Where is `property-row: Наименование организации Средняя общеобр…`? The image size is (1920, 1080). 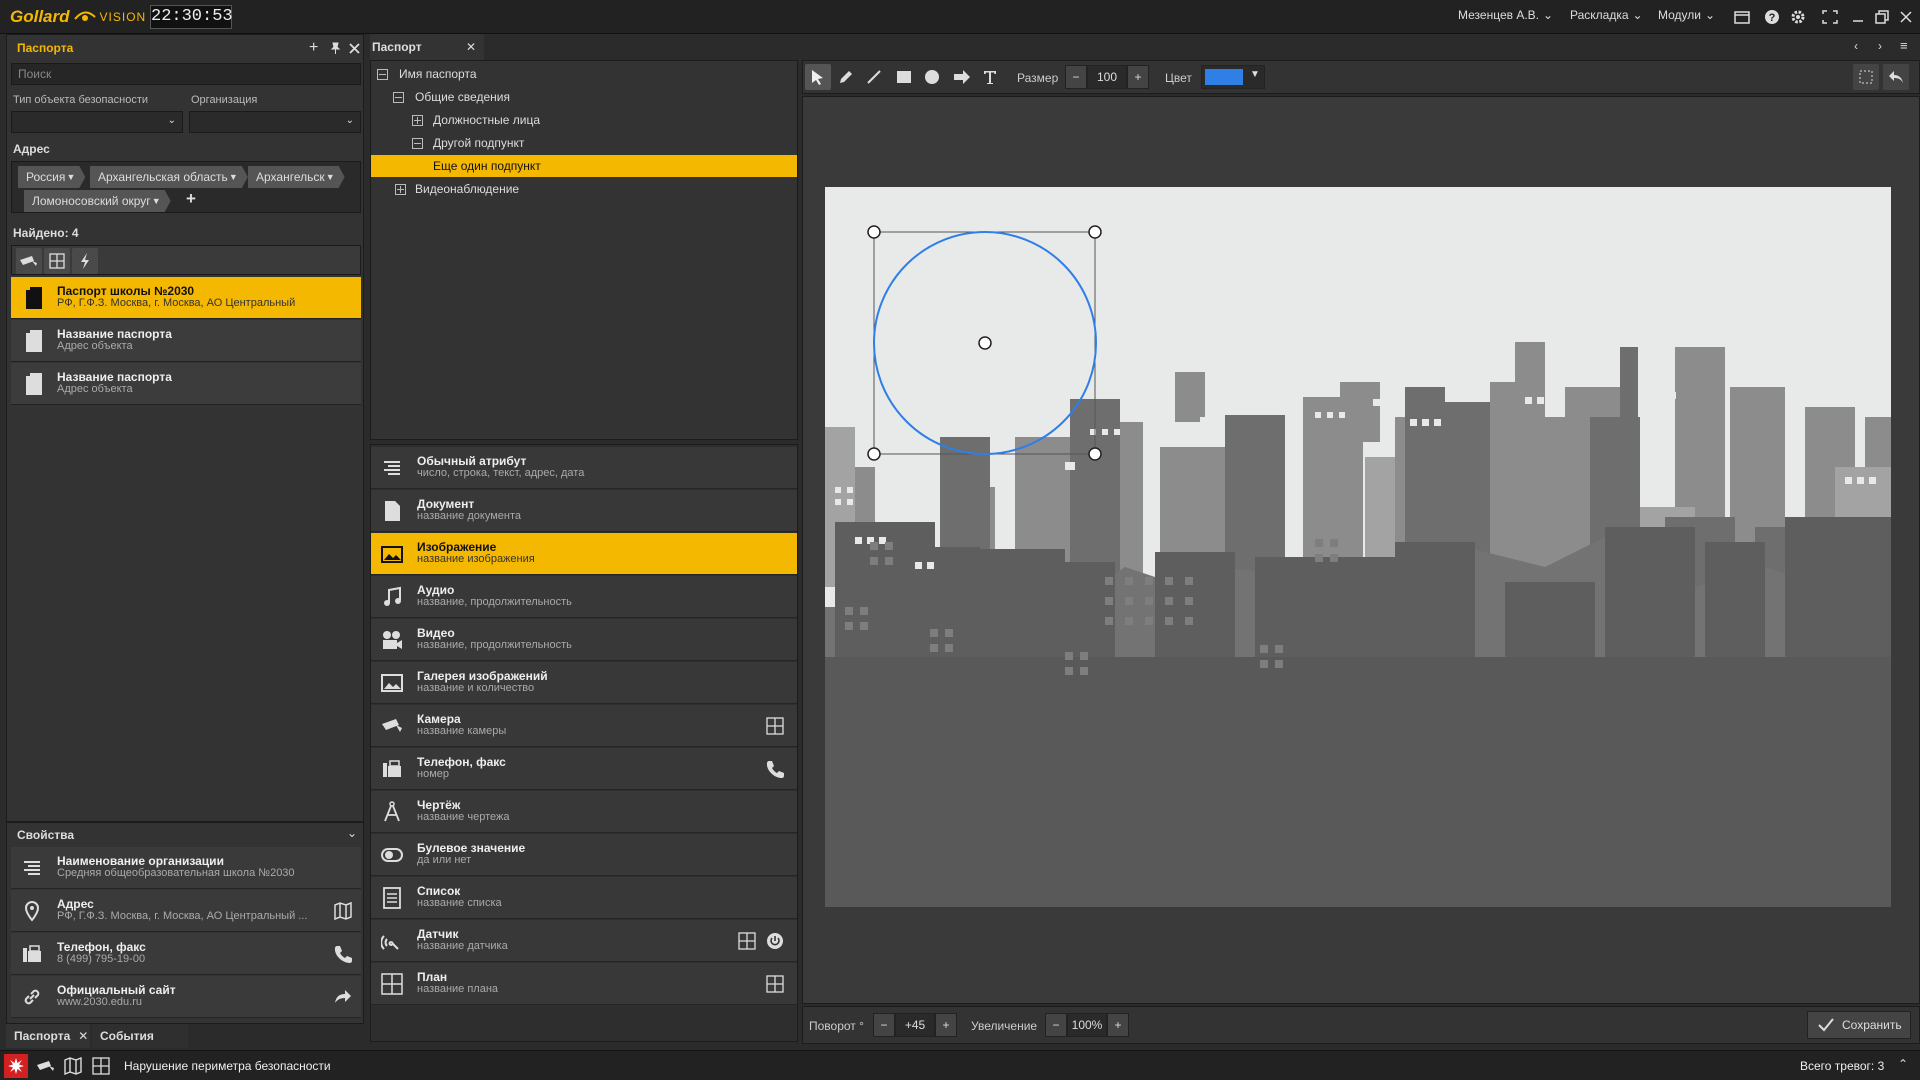 property-row: Наименование организации Средняя общеобр… is located at coordinates (186, 868).